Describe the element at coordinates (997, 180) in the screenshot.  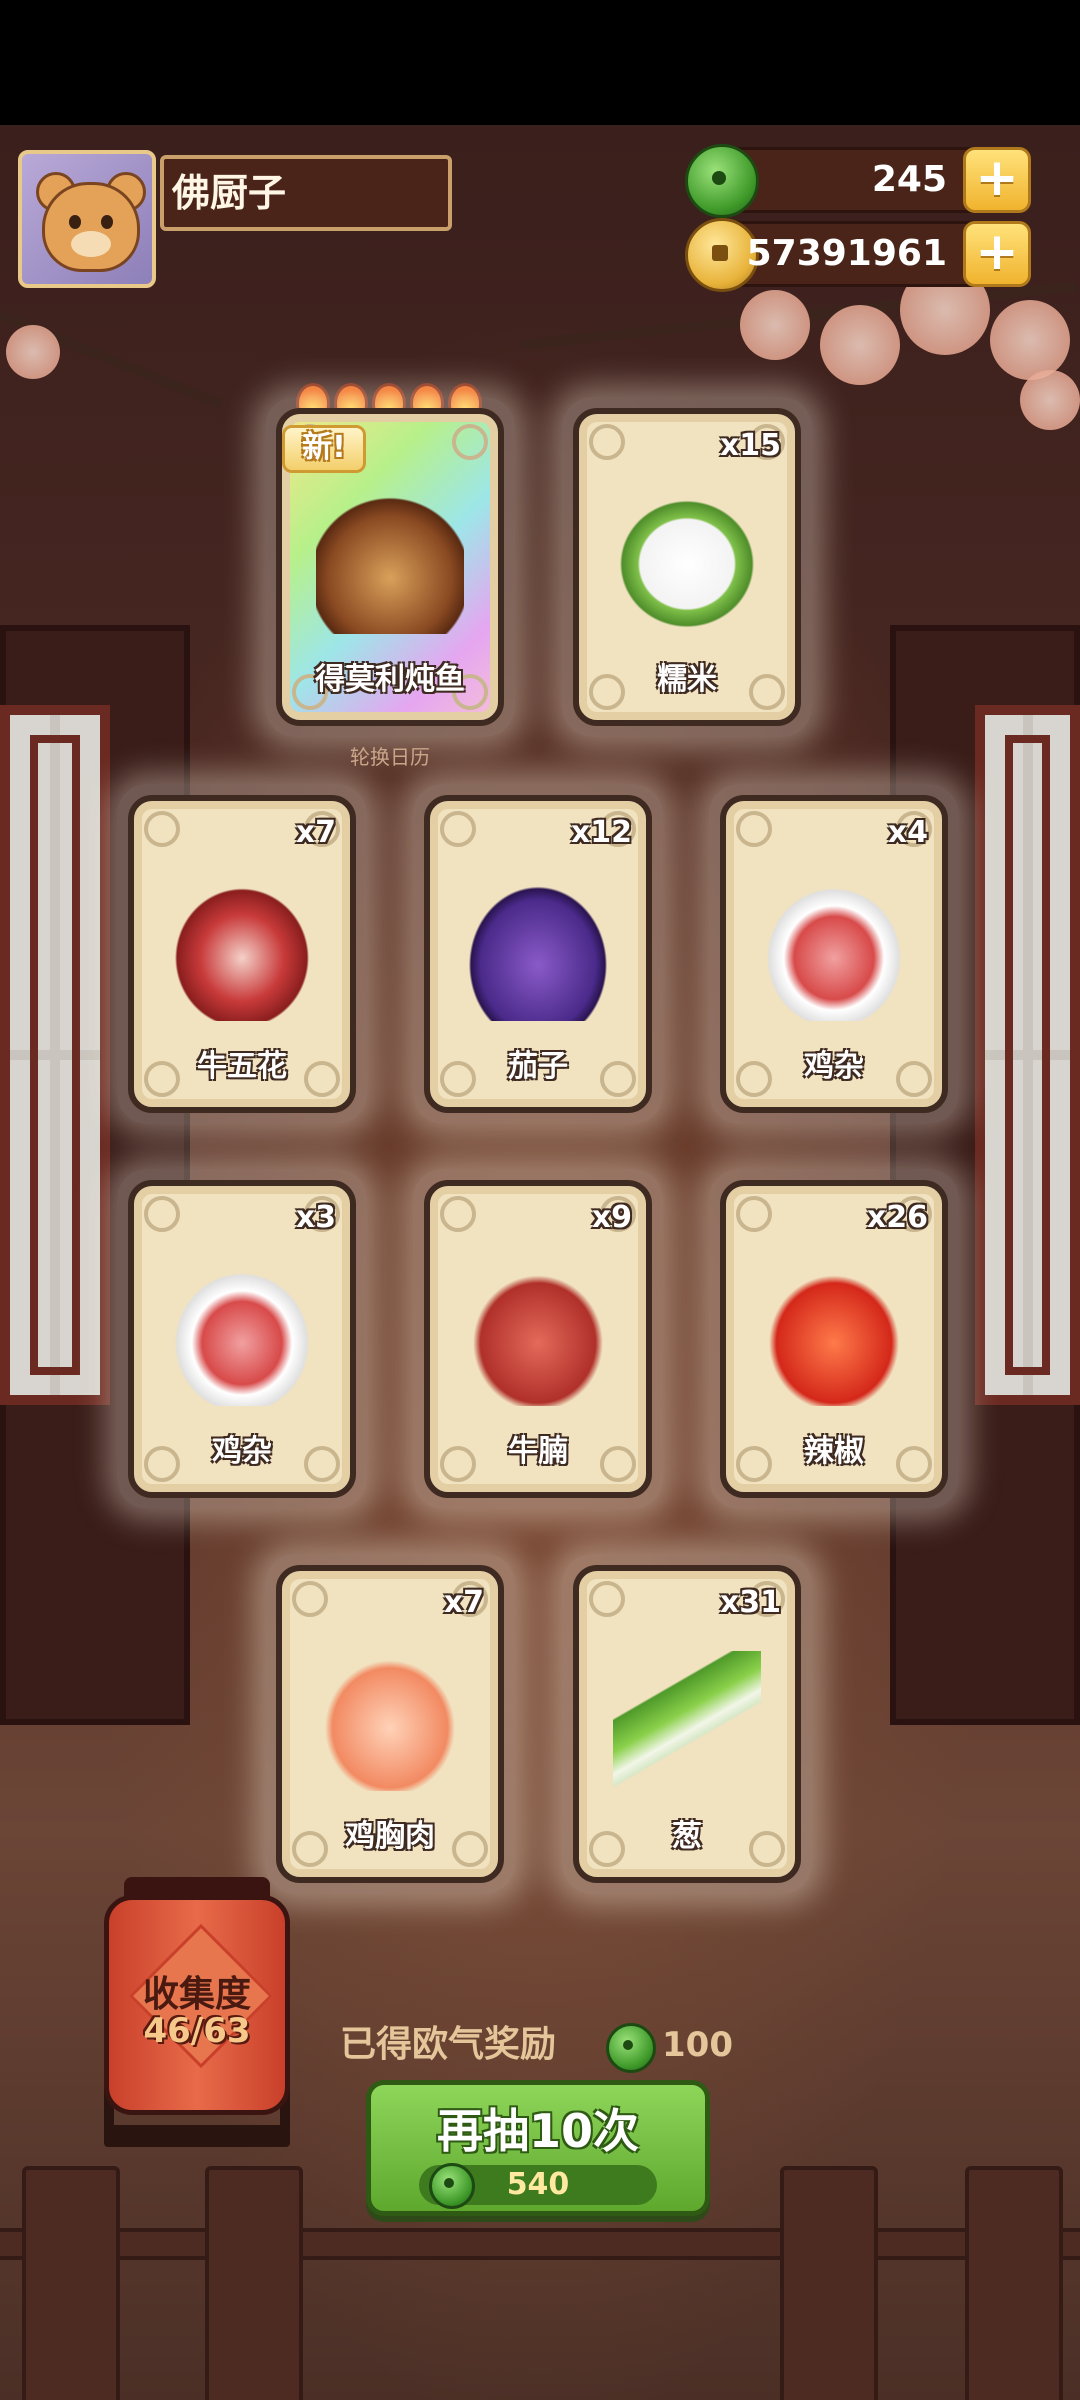
I see `add-jade-button: +` at that location.